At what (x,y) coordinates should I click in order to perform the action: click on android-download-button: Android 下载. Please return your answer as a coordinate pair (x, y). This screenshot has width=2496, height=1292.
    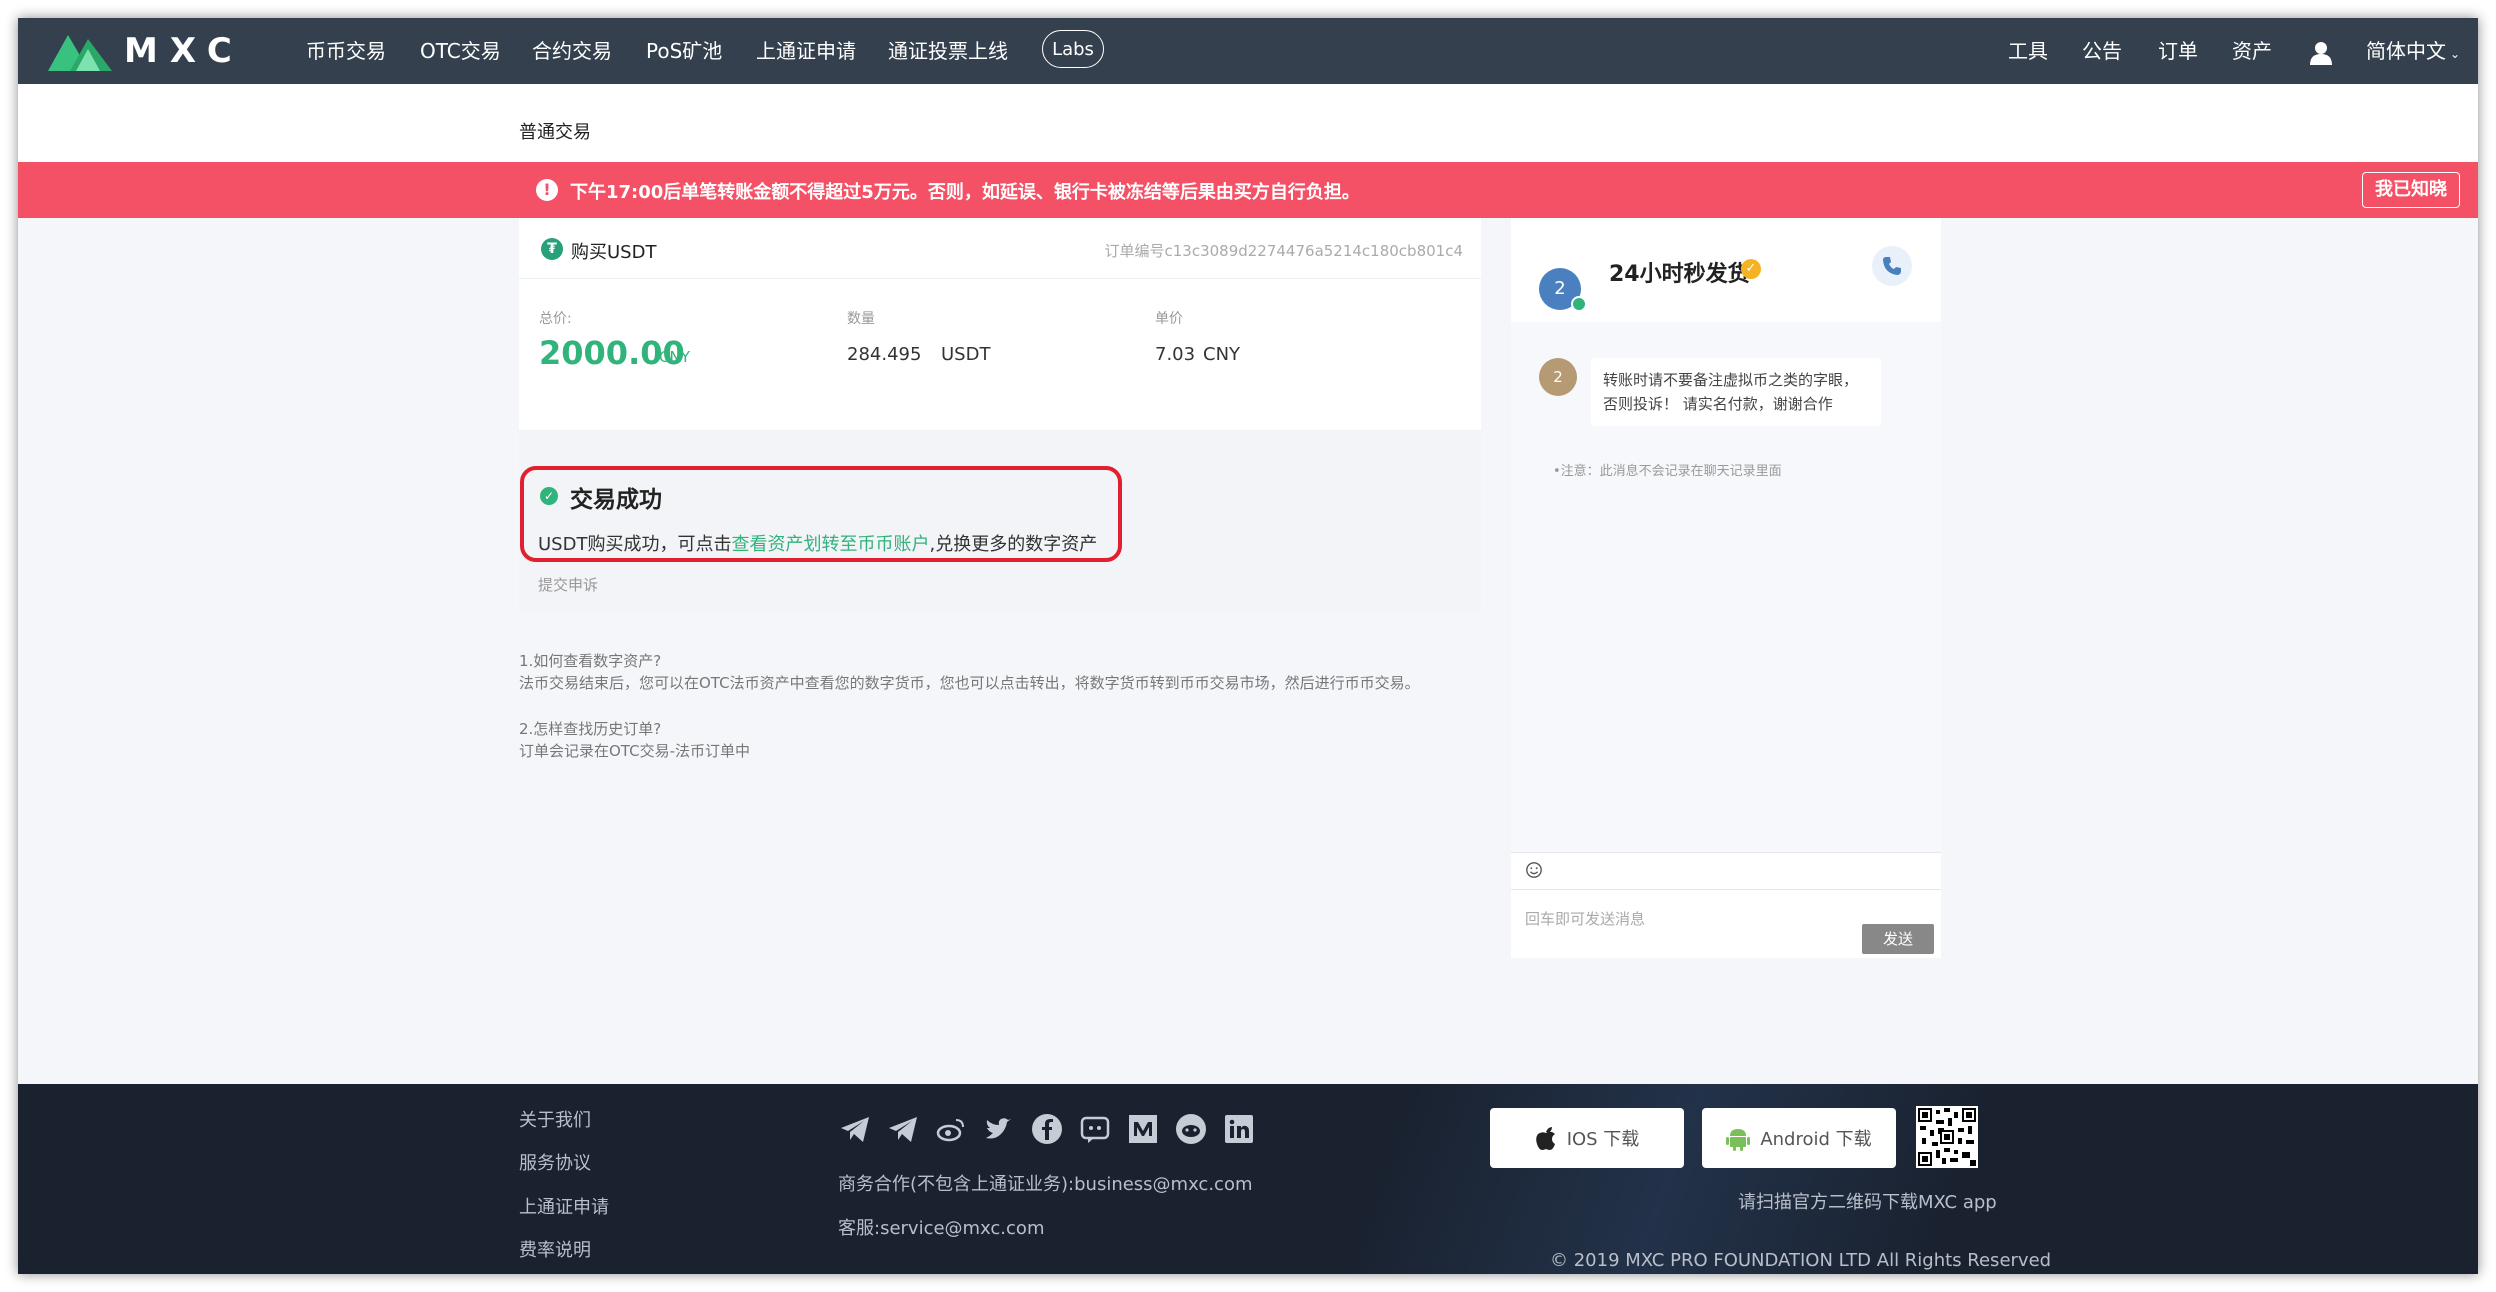
    Looking at the image, I should click on (1799, 1138).